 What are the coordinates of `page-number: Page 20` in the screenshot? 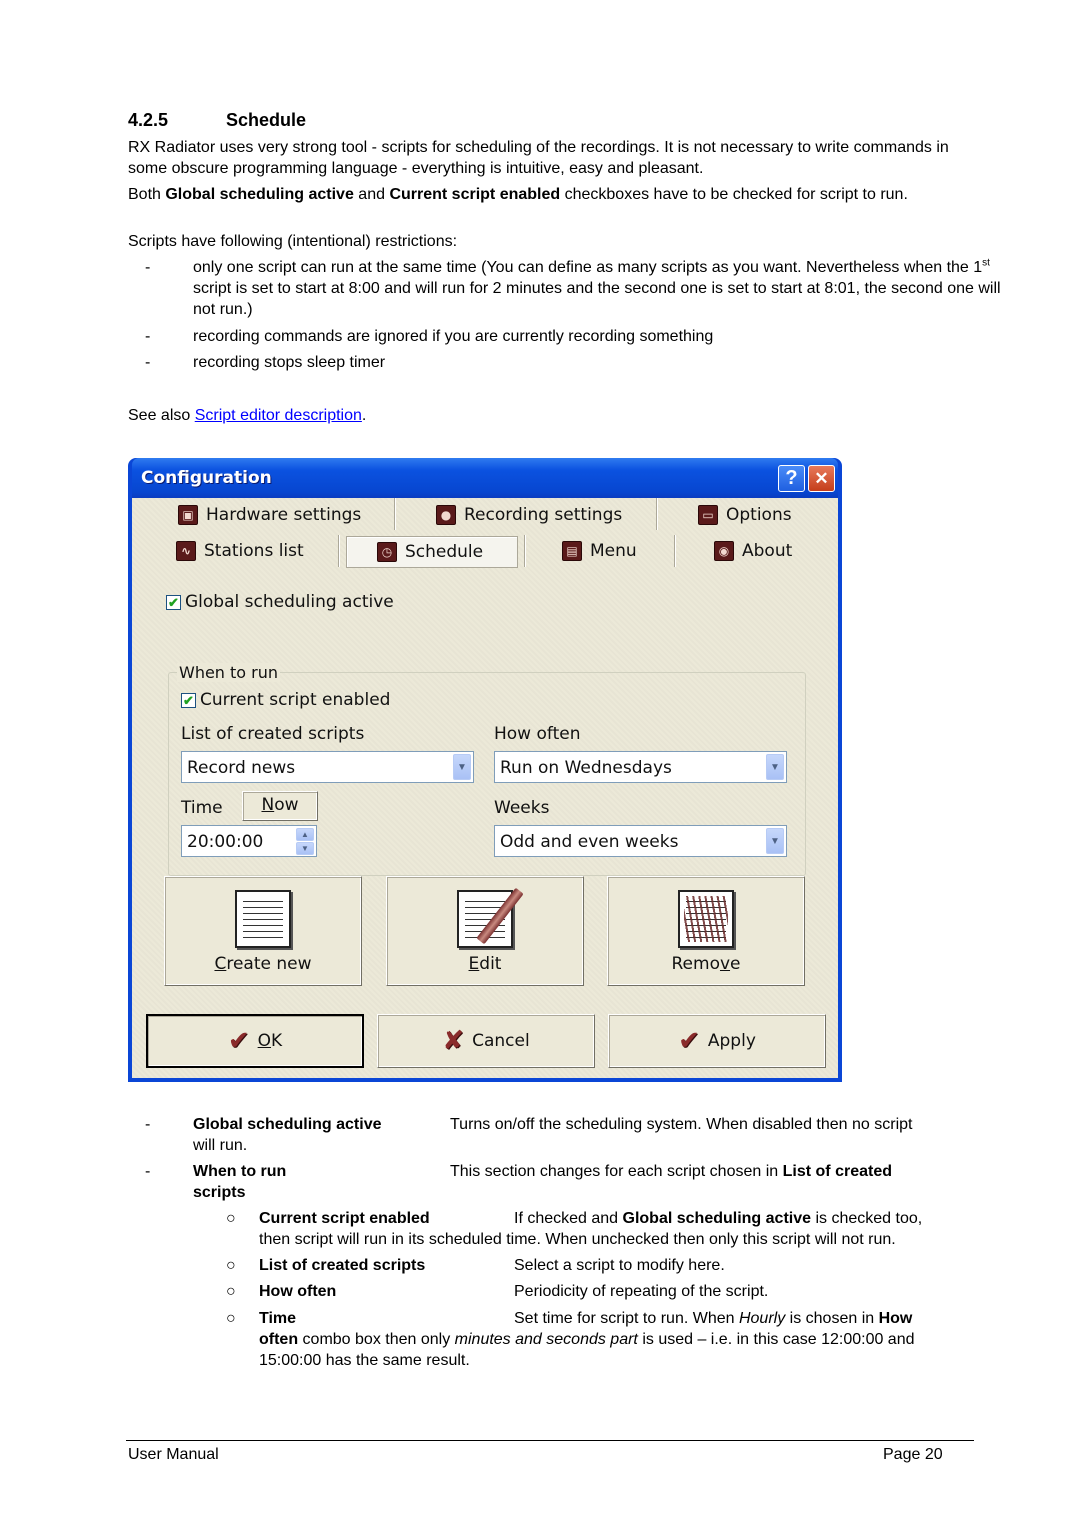 It's located at (913, 1454).